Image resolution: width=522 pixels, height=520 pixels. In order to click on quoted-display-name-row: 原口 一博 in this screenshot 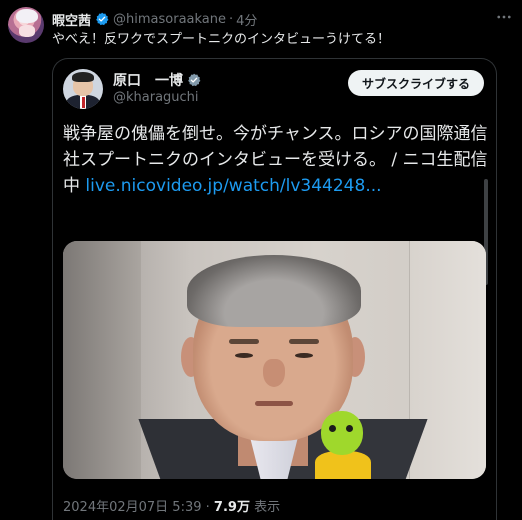, I will do `click(159, 80)`.